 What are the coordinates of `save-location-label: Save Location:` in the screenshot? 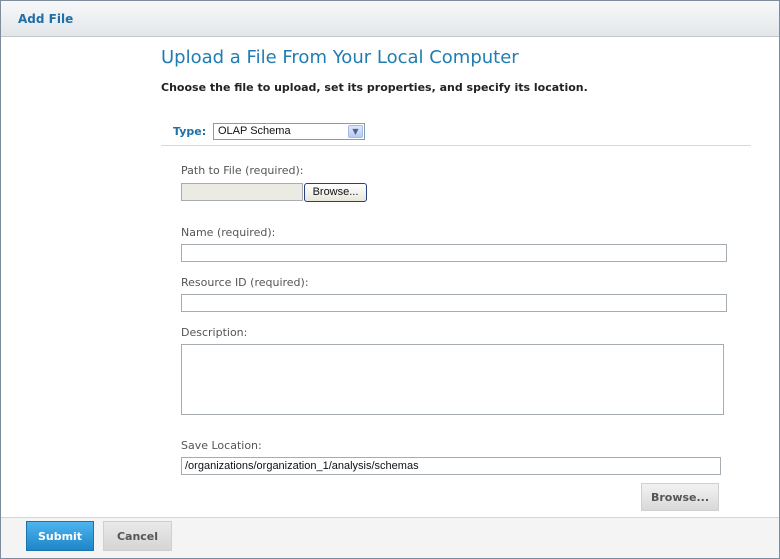 It's located at (221, 445).